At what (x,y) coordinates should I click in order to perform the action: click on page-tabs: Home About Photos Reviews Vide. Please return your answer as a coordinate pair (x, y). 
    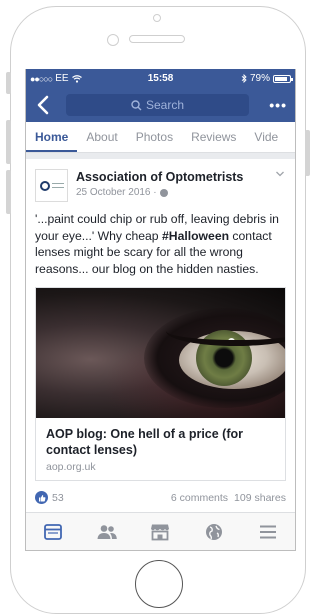
    Looking at the image, I should click on (160, 137).